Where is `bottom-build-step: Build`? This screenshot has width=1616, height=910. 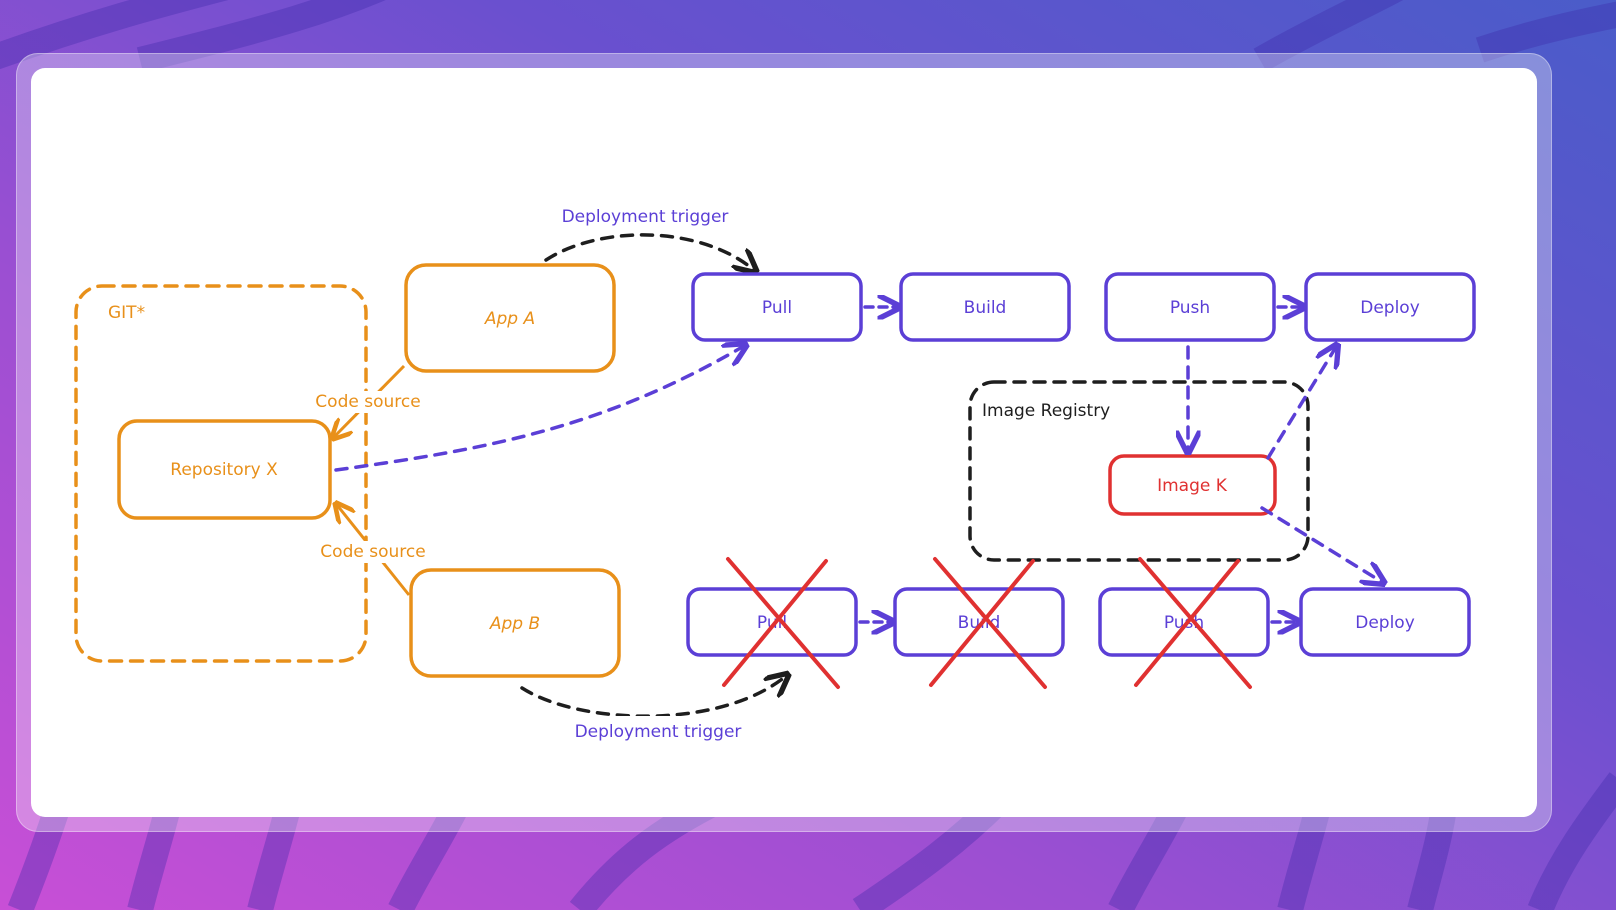
bottom-build-step: Build is located at coordinates (979, 623).